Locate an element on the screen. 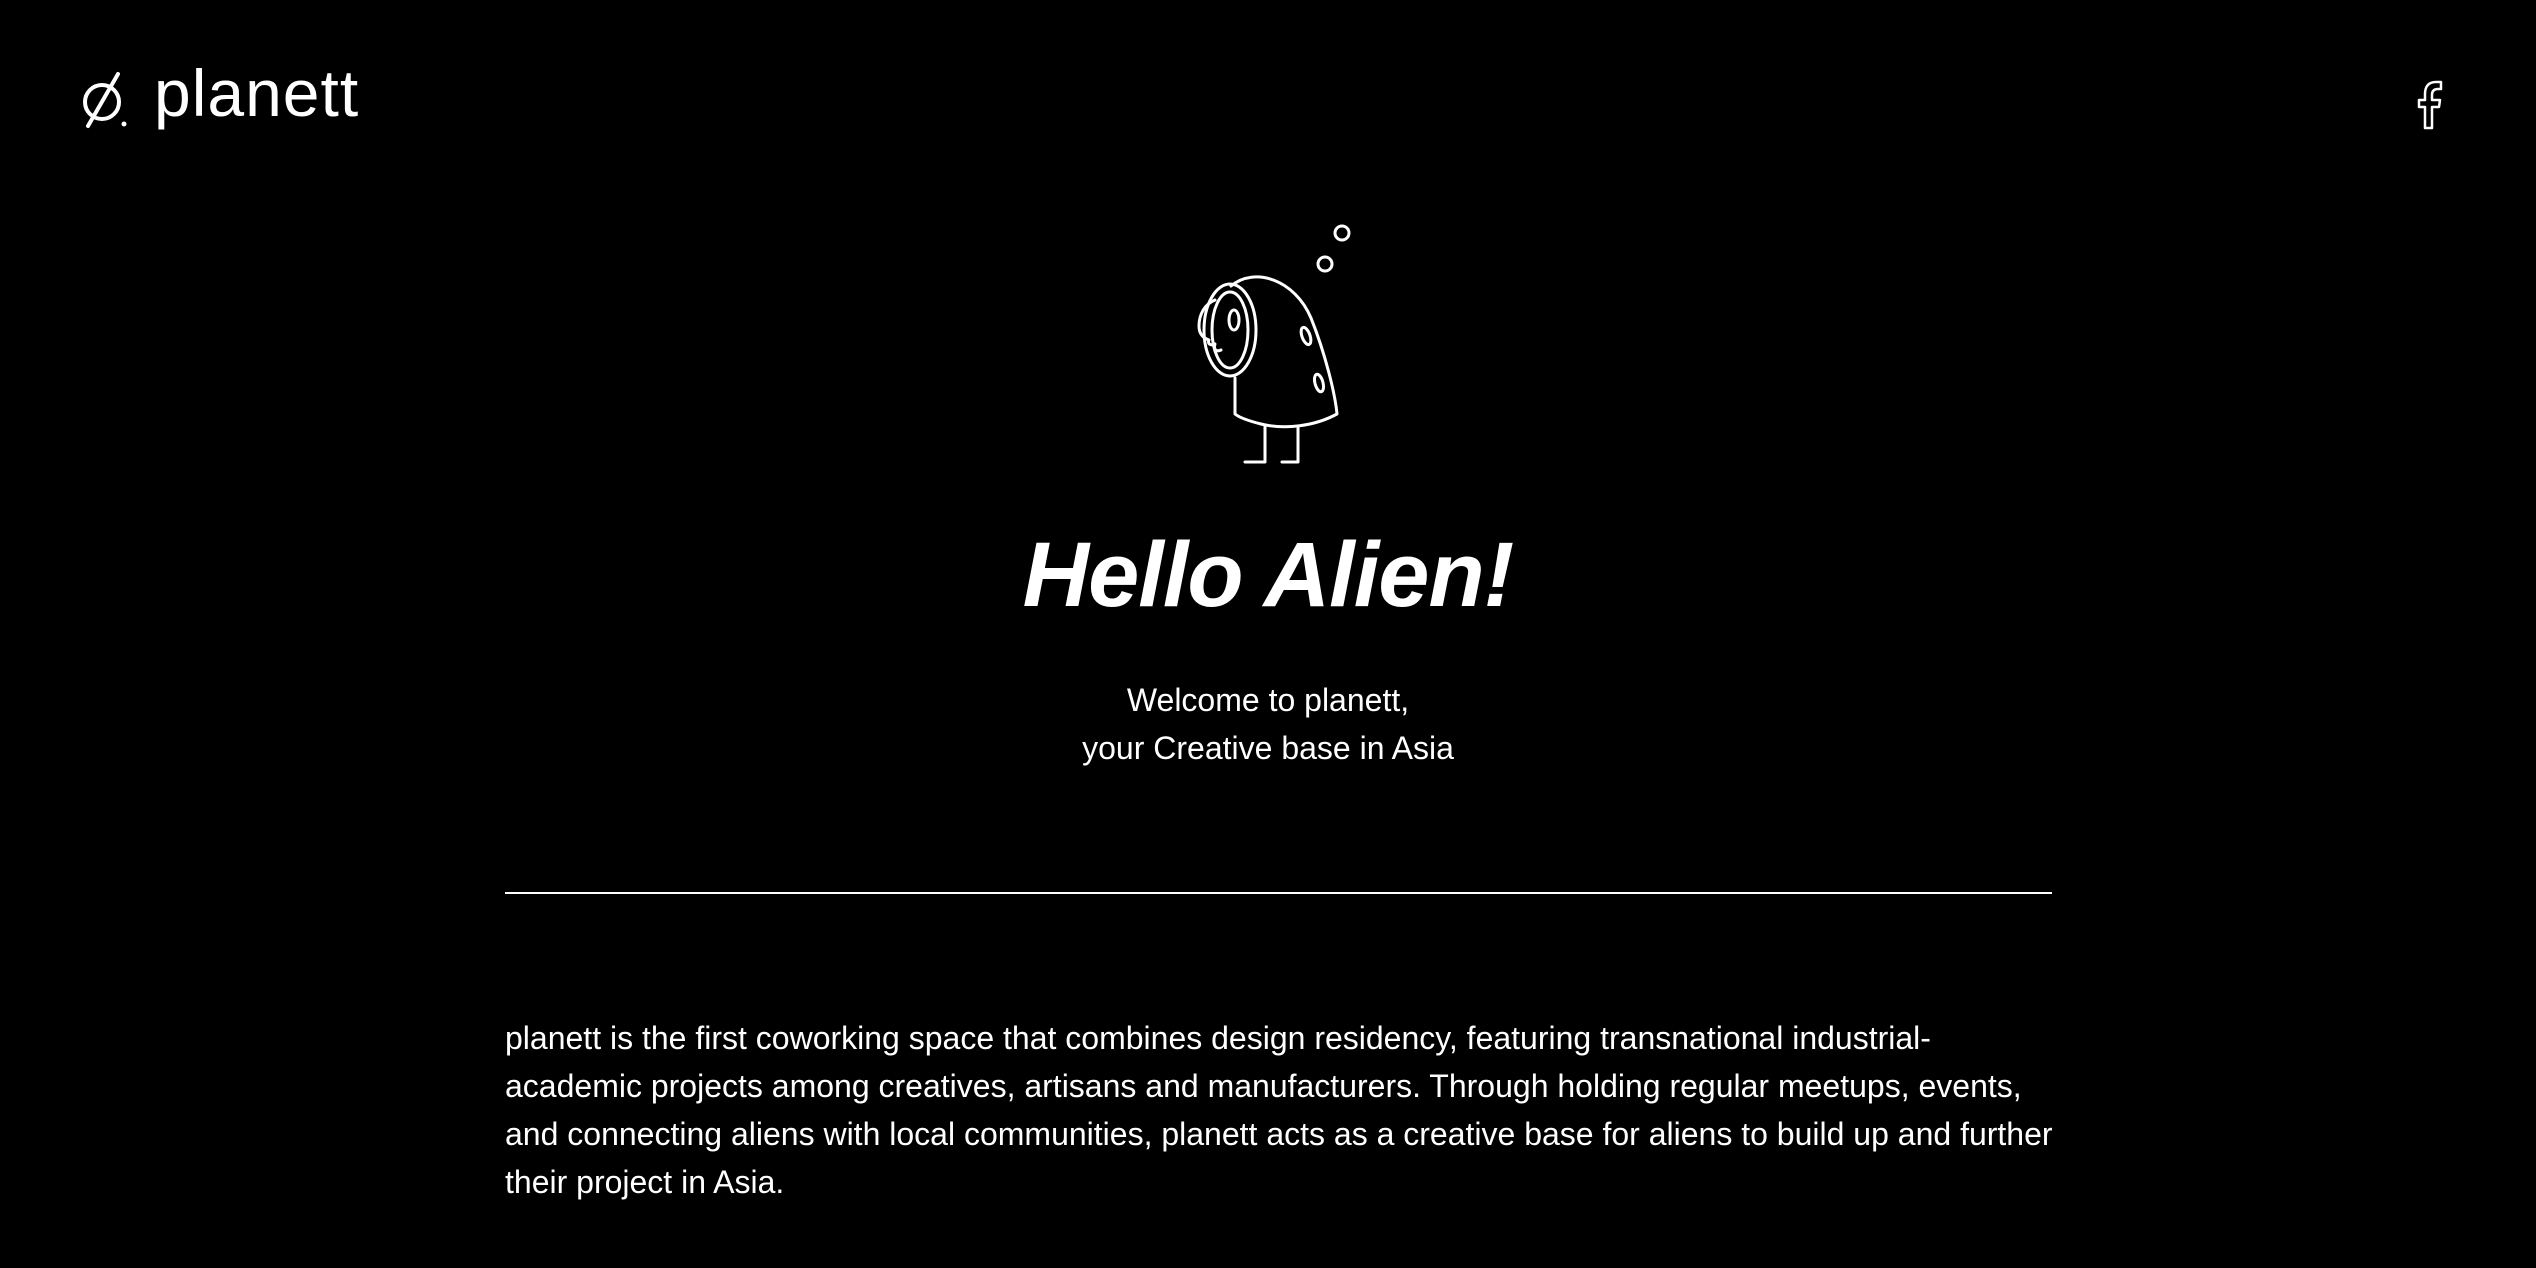 This screenshot has height=1268, width=2536. hero-title: Hello Alien! is located at coordinates (1268, 575).